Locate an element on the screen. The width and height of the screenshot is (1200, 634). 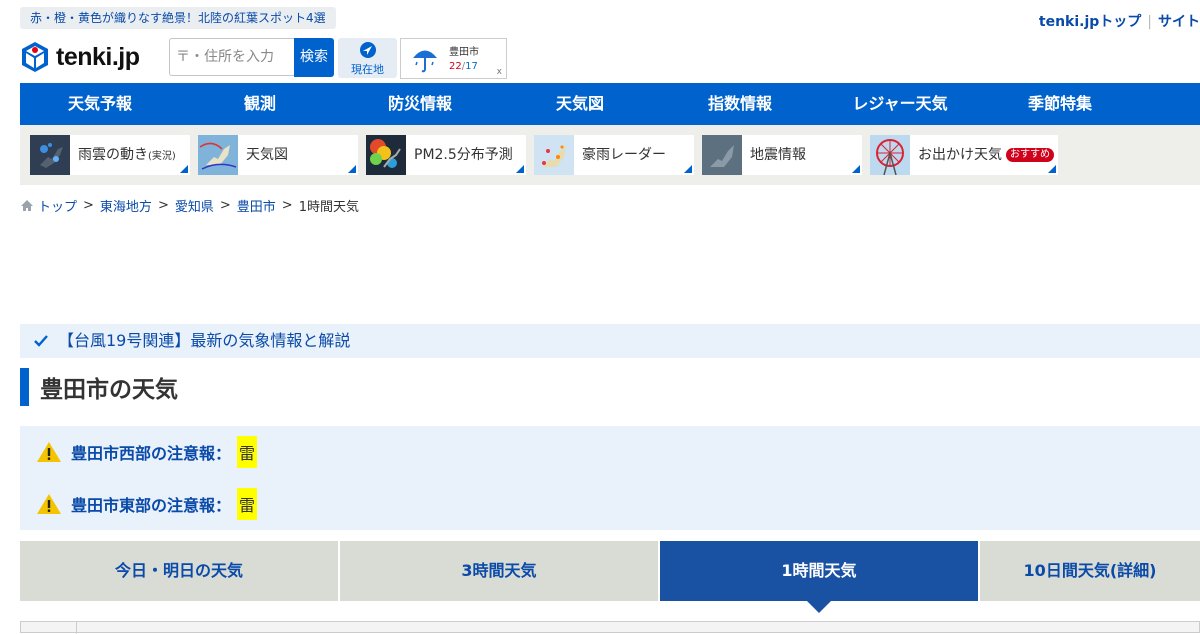
warning-west: 豊田市西部の注意報： 雷 is located at coordinates (610, 452).